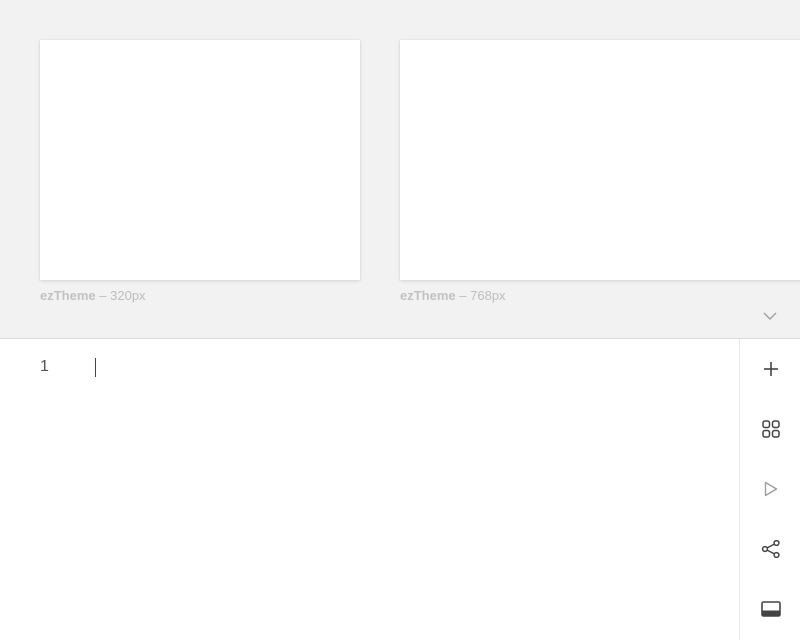 The width and height of the screenshot is (800, 640). I want to click on run-button, so click(770, 489).